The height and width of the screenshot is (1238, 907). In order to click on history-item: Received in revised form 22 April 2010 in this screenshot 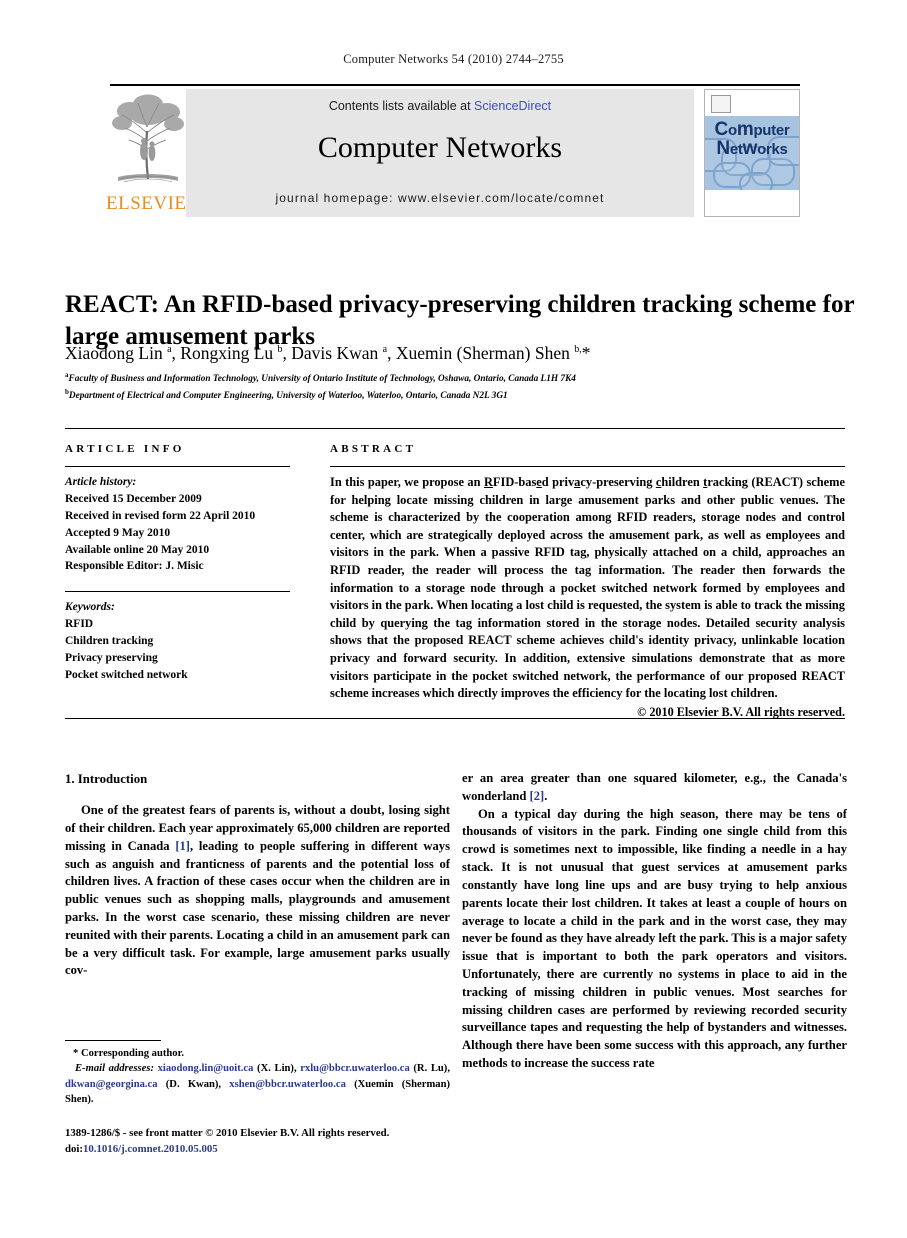, I will do `click(160, 515)`.